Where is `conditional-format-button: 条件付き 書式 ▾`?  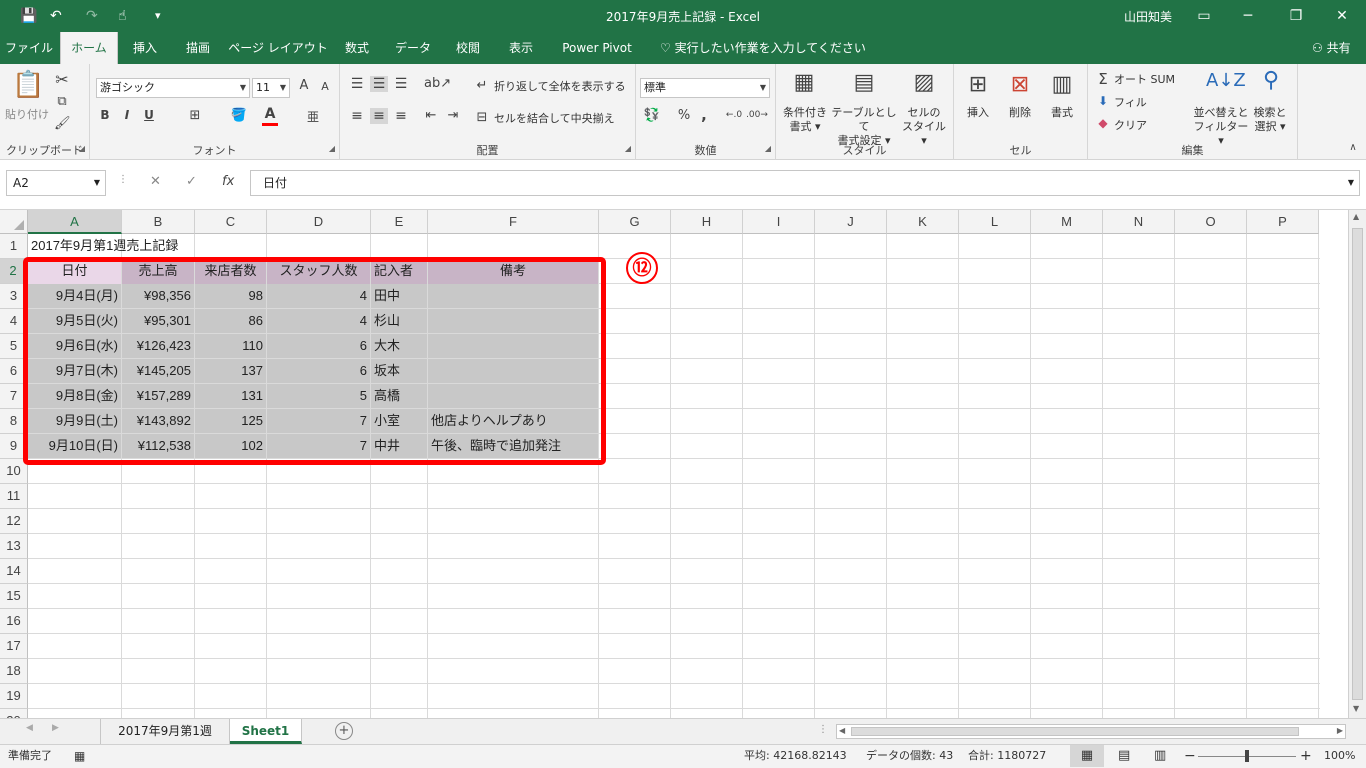
conditional-format-button: 条件付き 書式 ▾ is located at coordinates (805, 120).